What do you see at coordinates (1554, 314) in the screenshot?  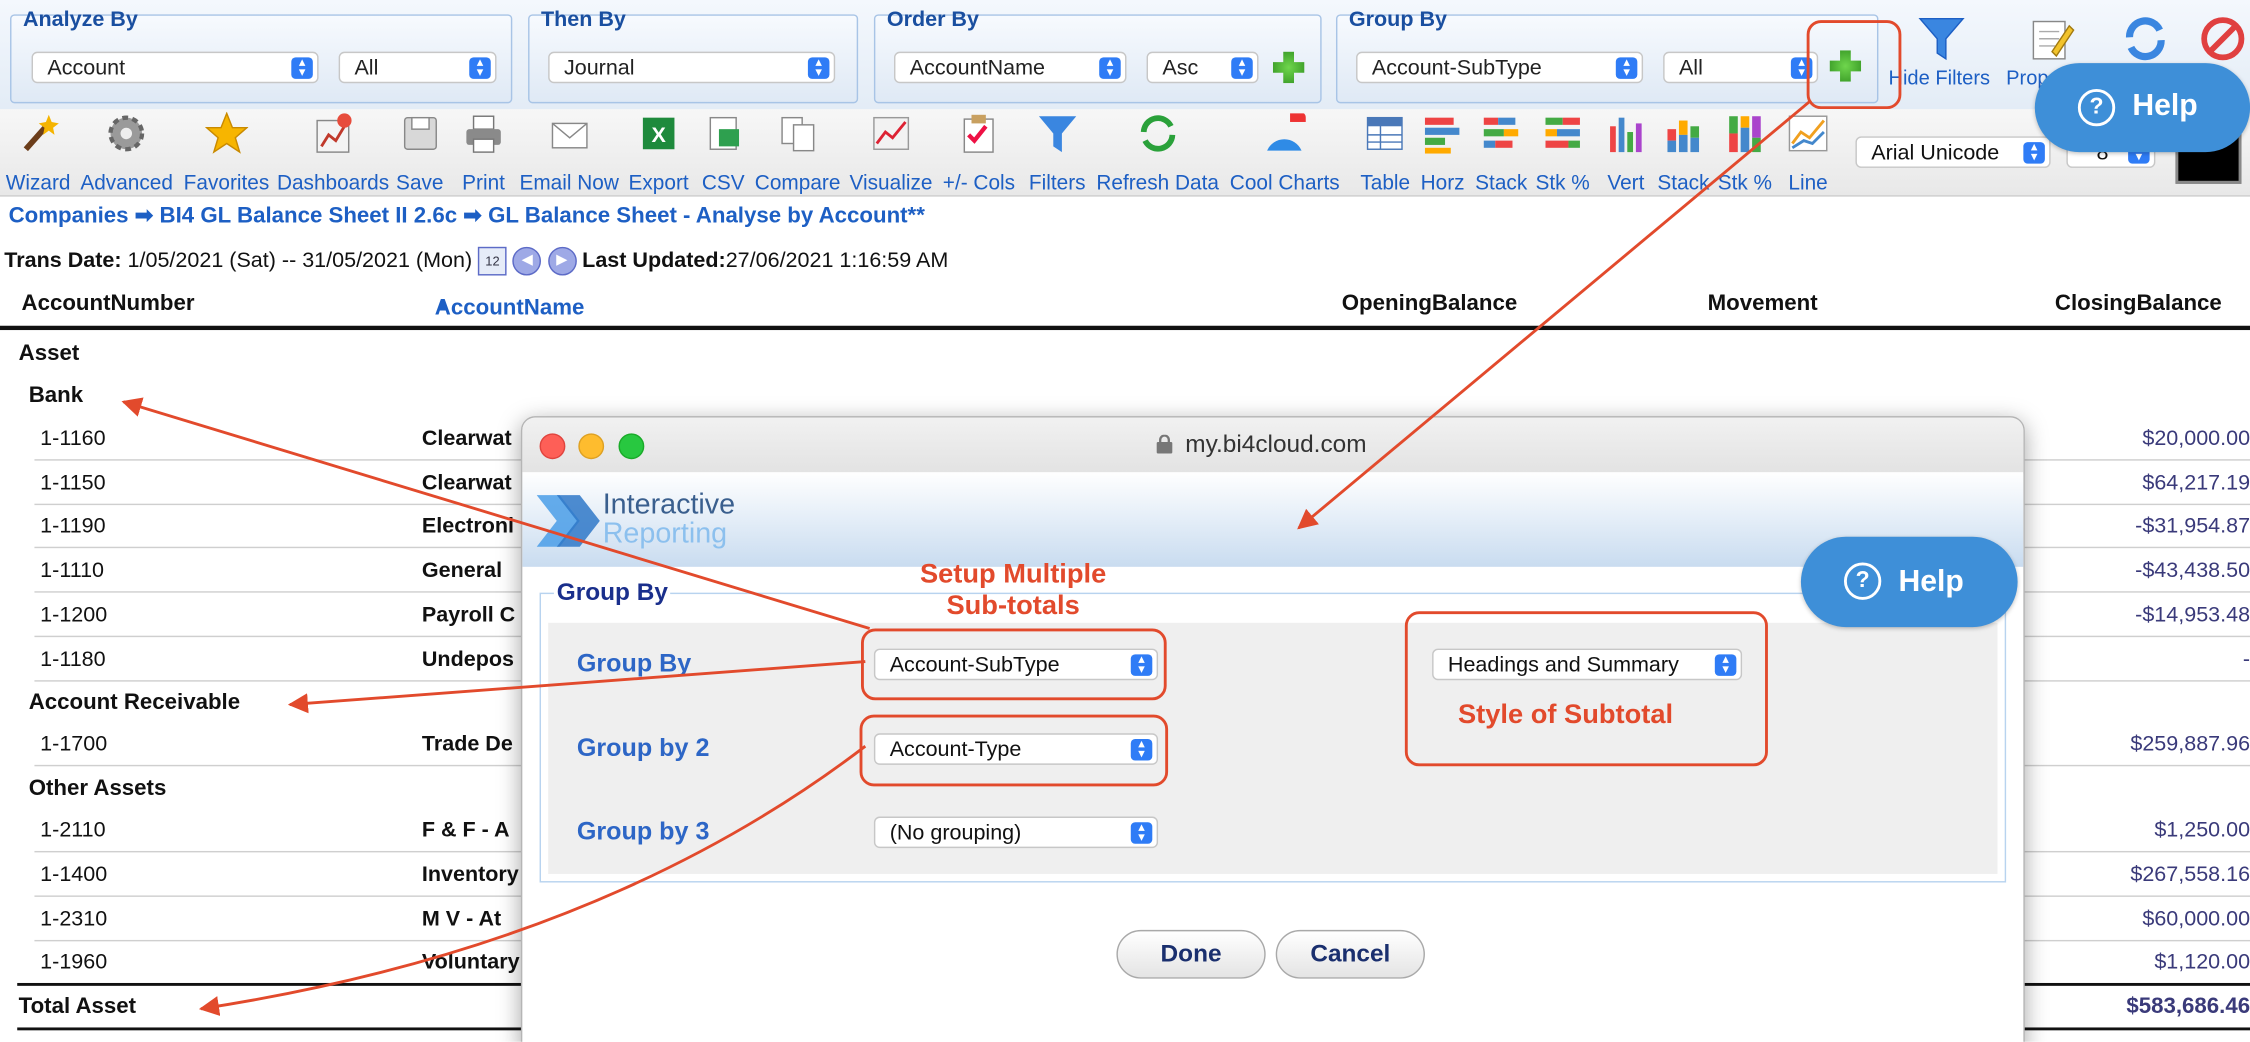 I see `arrow-to-dialog` at bounding box center [1554, 314].